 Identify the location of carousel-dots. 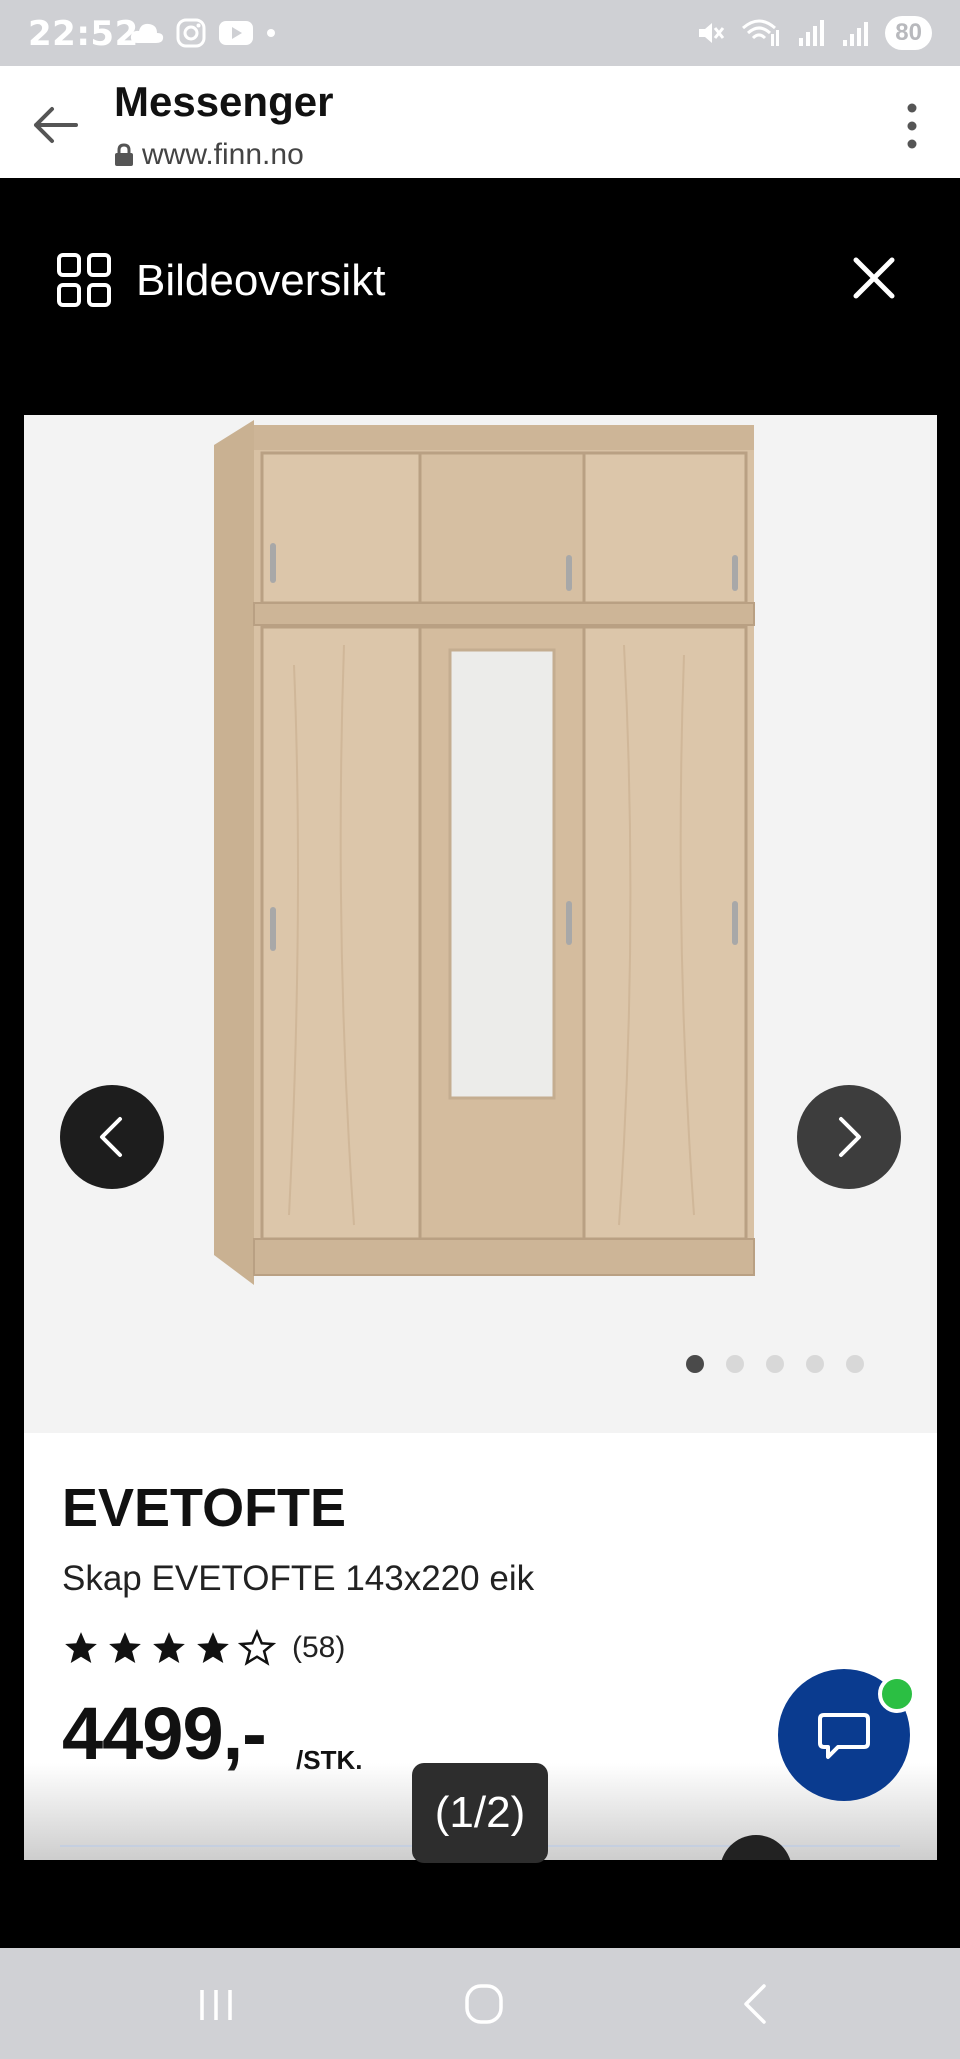
(775, 1364).